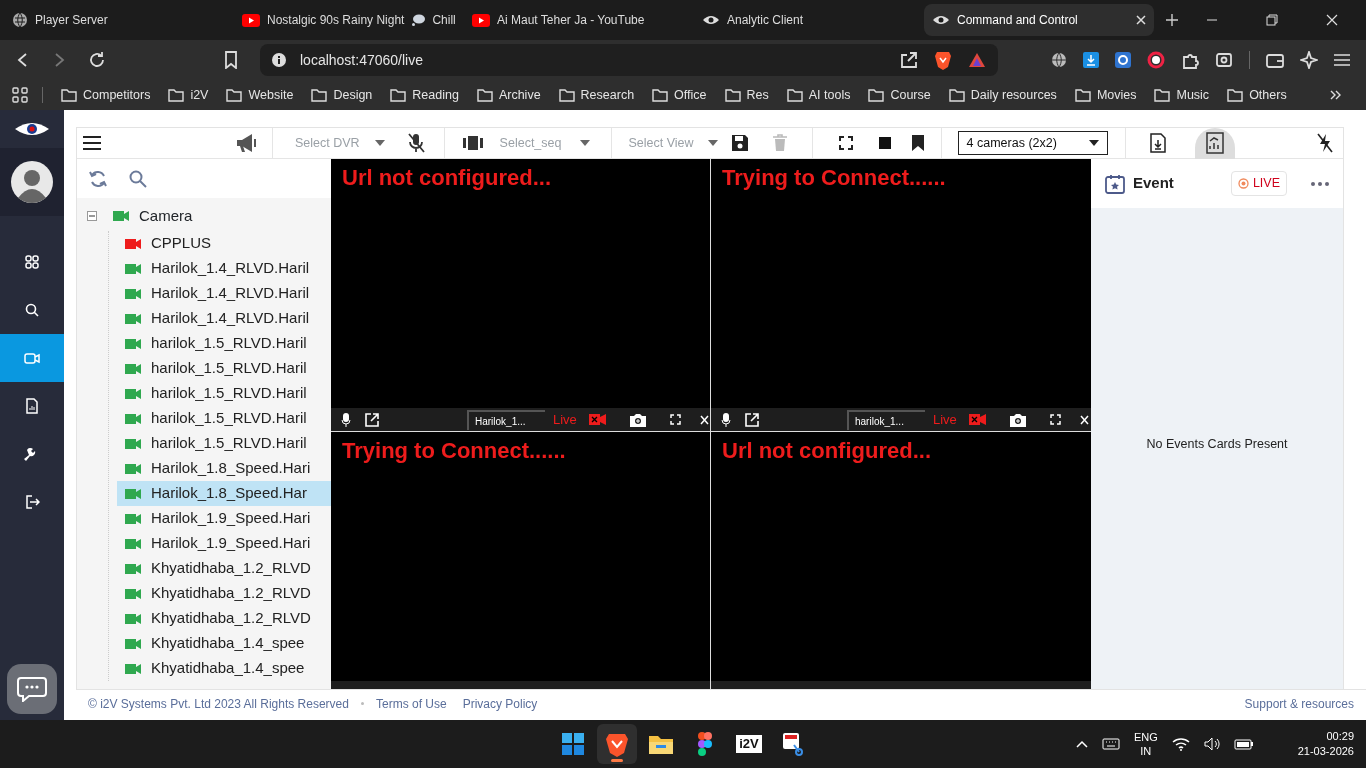 The image size is (1366, 768). I want to click on taskbar-app, so click(617, 744).